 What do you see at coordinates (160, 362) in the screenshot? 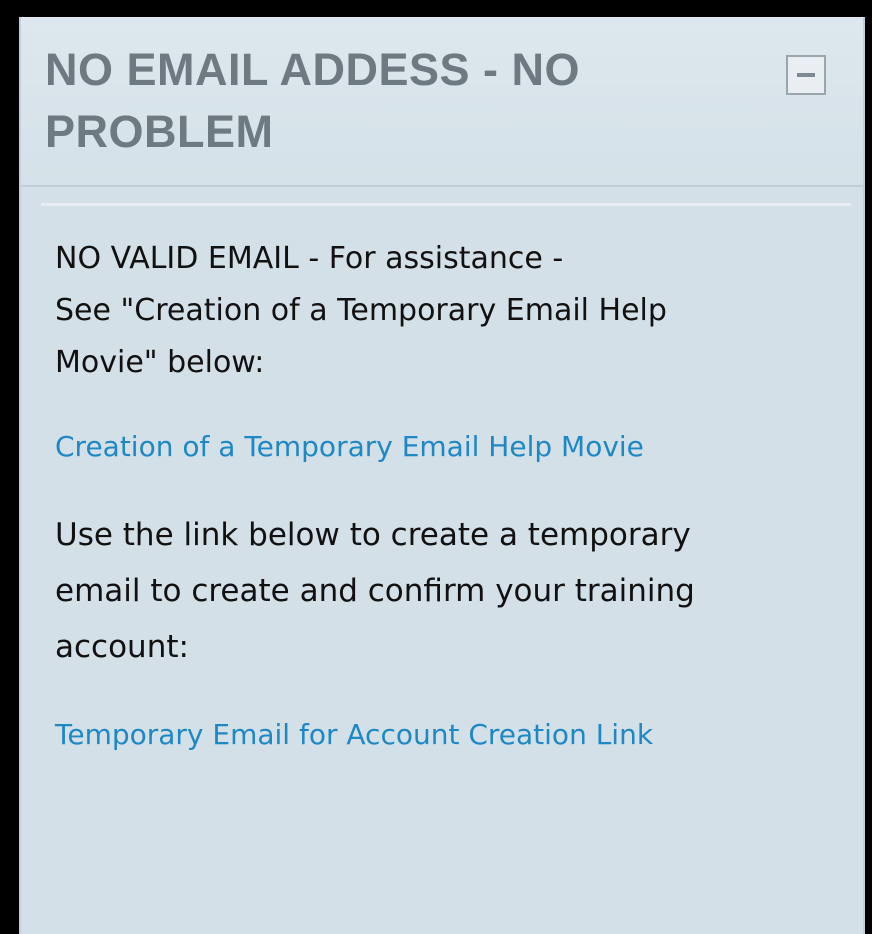
I see `intro-line: Movie" below:` at bounding box center [160, 362].